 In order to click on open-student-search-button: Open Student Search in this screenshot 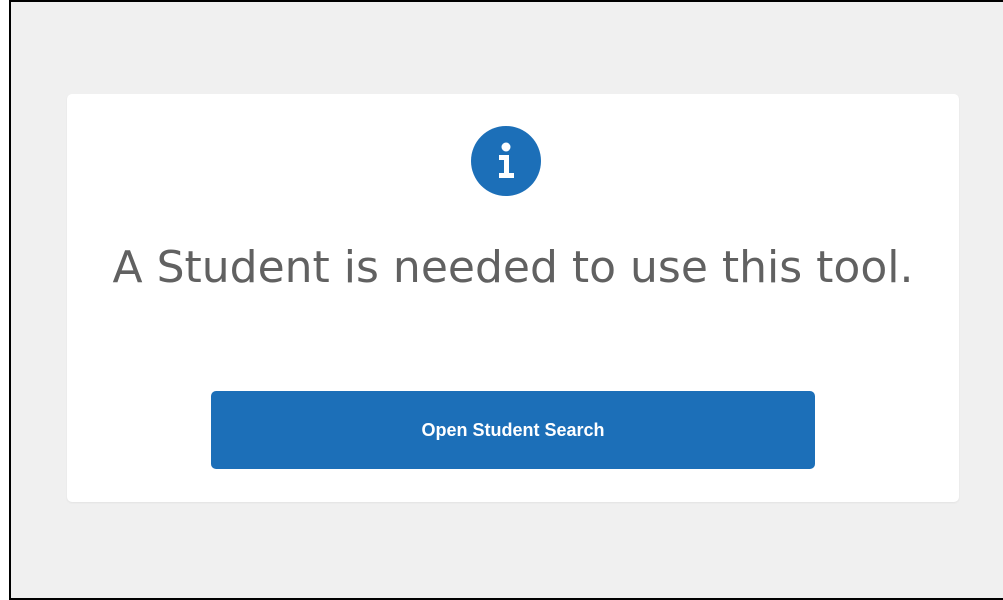, I will do `click(513, 430)`.